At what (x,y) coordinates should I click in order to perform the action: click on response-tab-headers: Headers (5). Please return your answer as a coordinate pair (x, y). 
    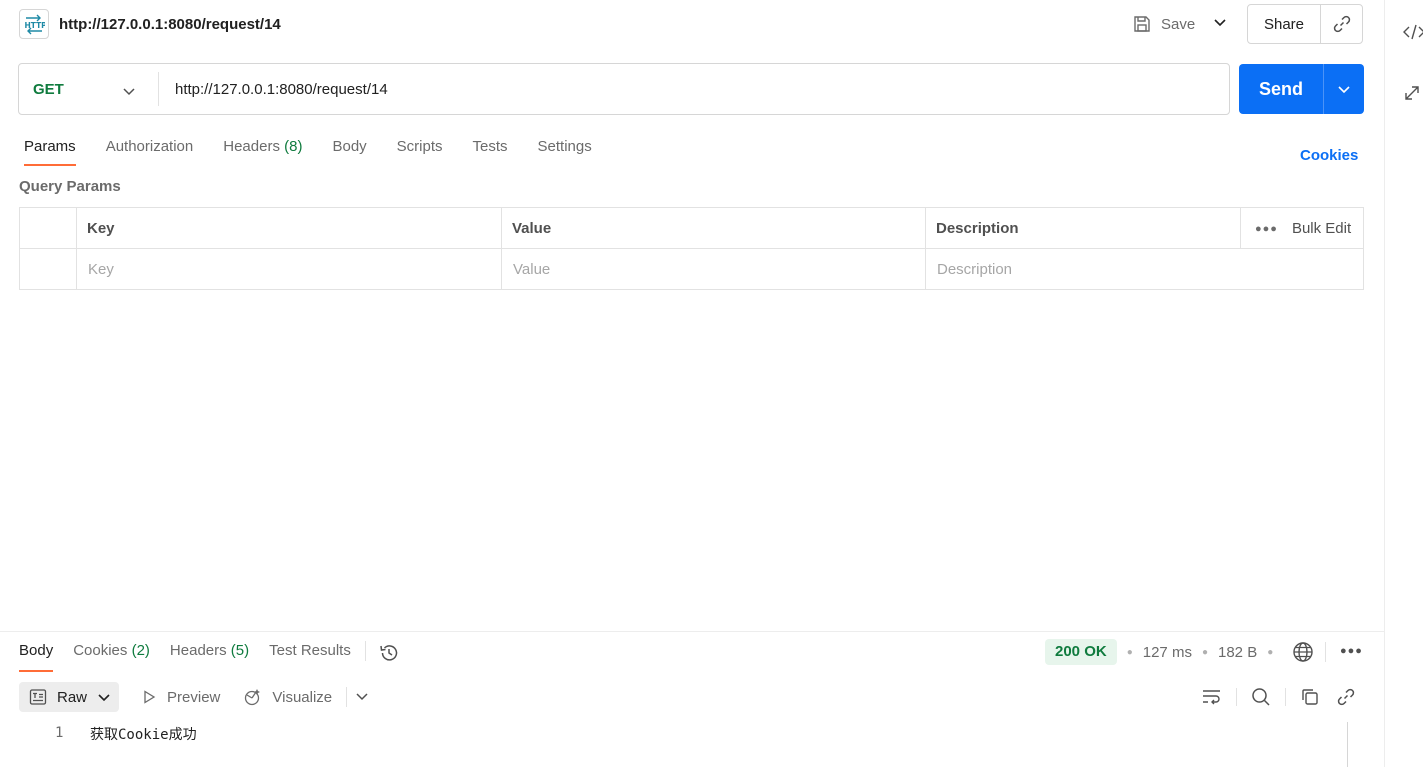
    Looking at the image, I should click on (209, 656).